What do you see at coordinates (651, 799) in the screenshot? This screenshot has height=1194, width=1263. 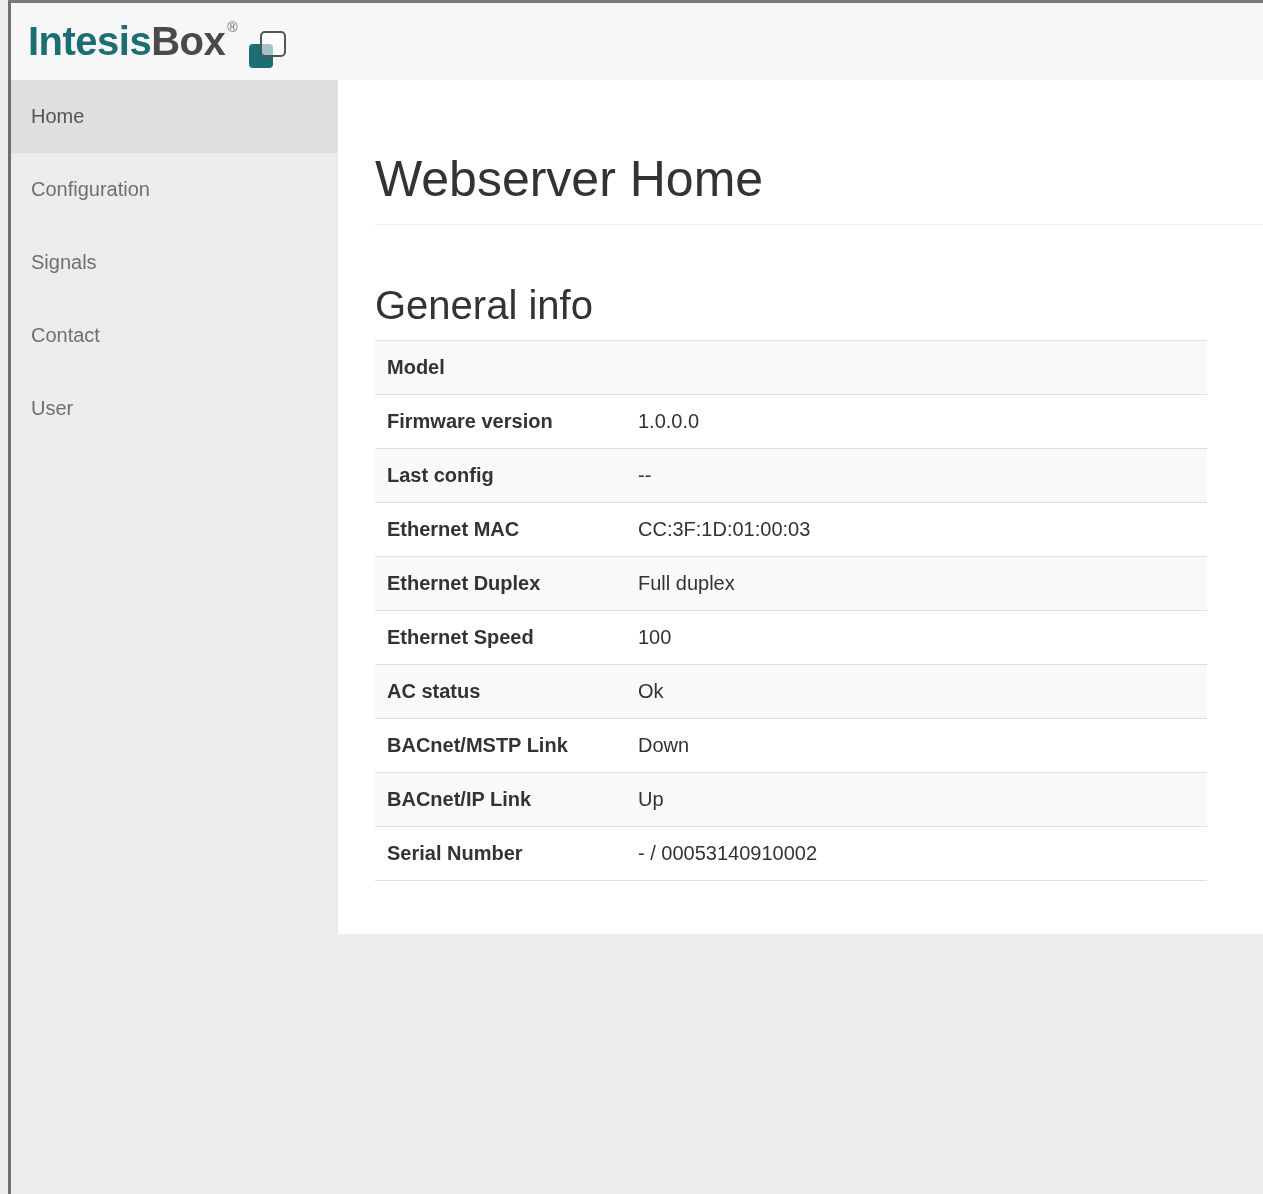 I see `row-value: Up` at bounding box center [651, 799].